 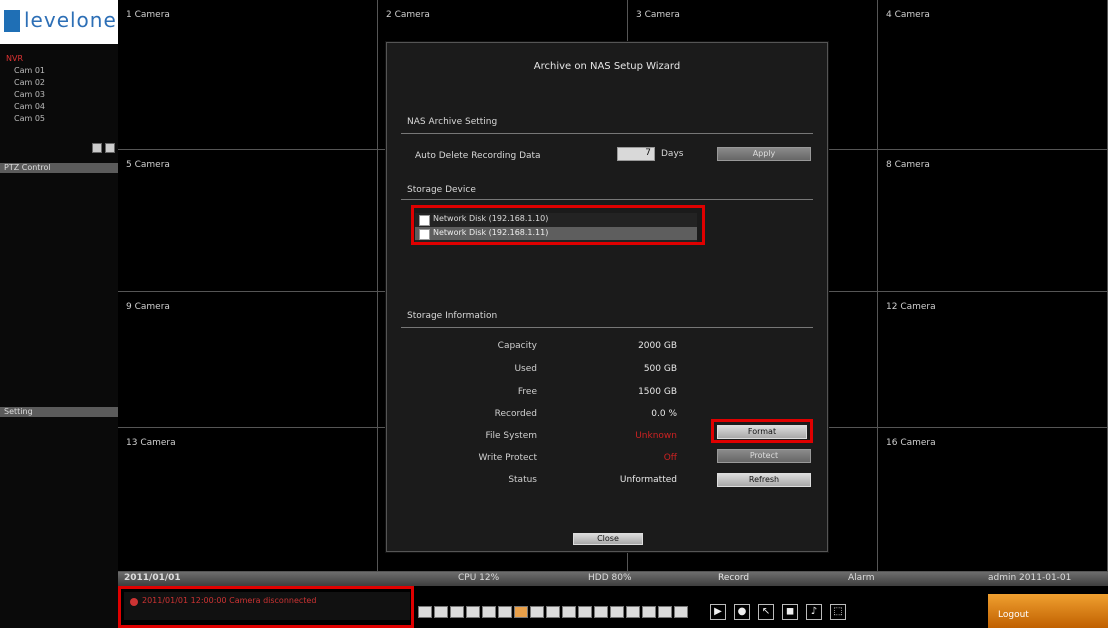 What do you see at coordinates (97, 148) in the screenshot?
I see `tree-expand-button` at bounding box center [97, 148].